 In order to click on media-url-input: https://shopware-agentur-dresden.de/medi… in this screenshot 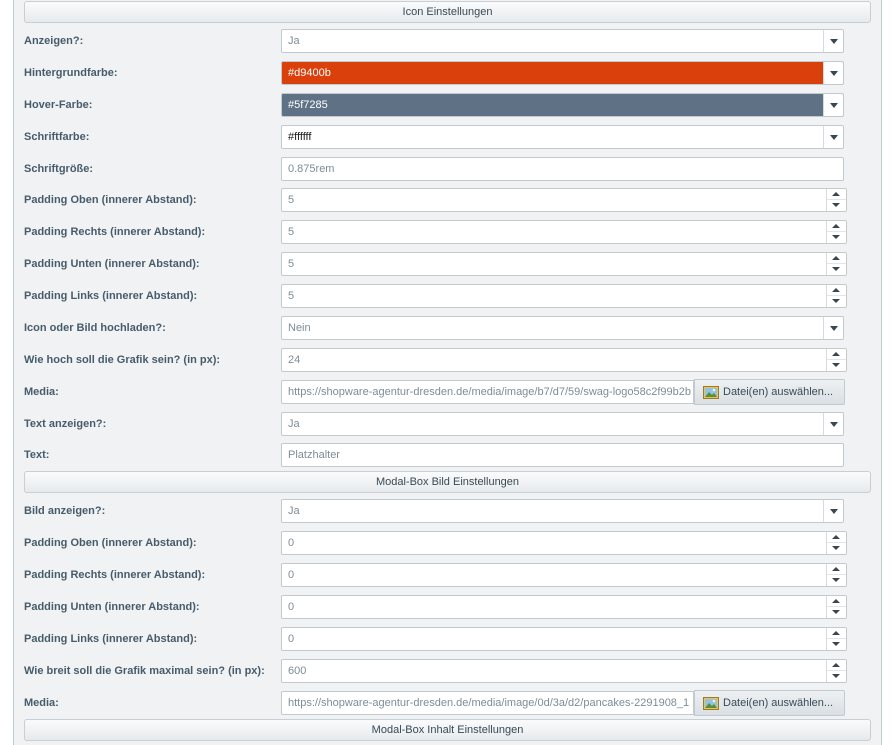, I will do `click(487, 392)`.